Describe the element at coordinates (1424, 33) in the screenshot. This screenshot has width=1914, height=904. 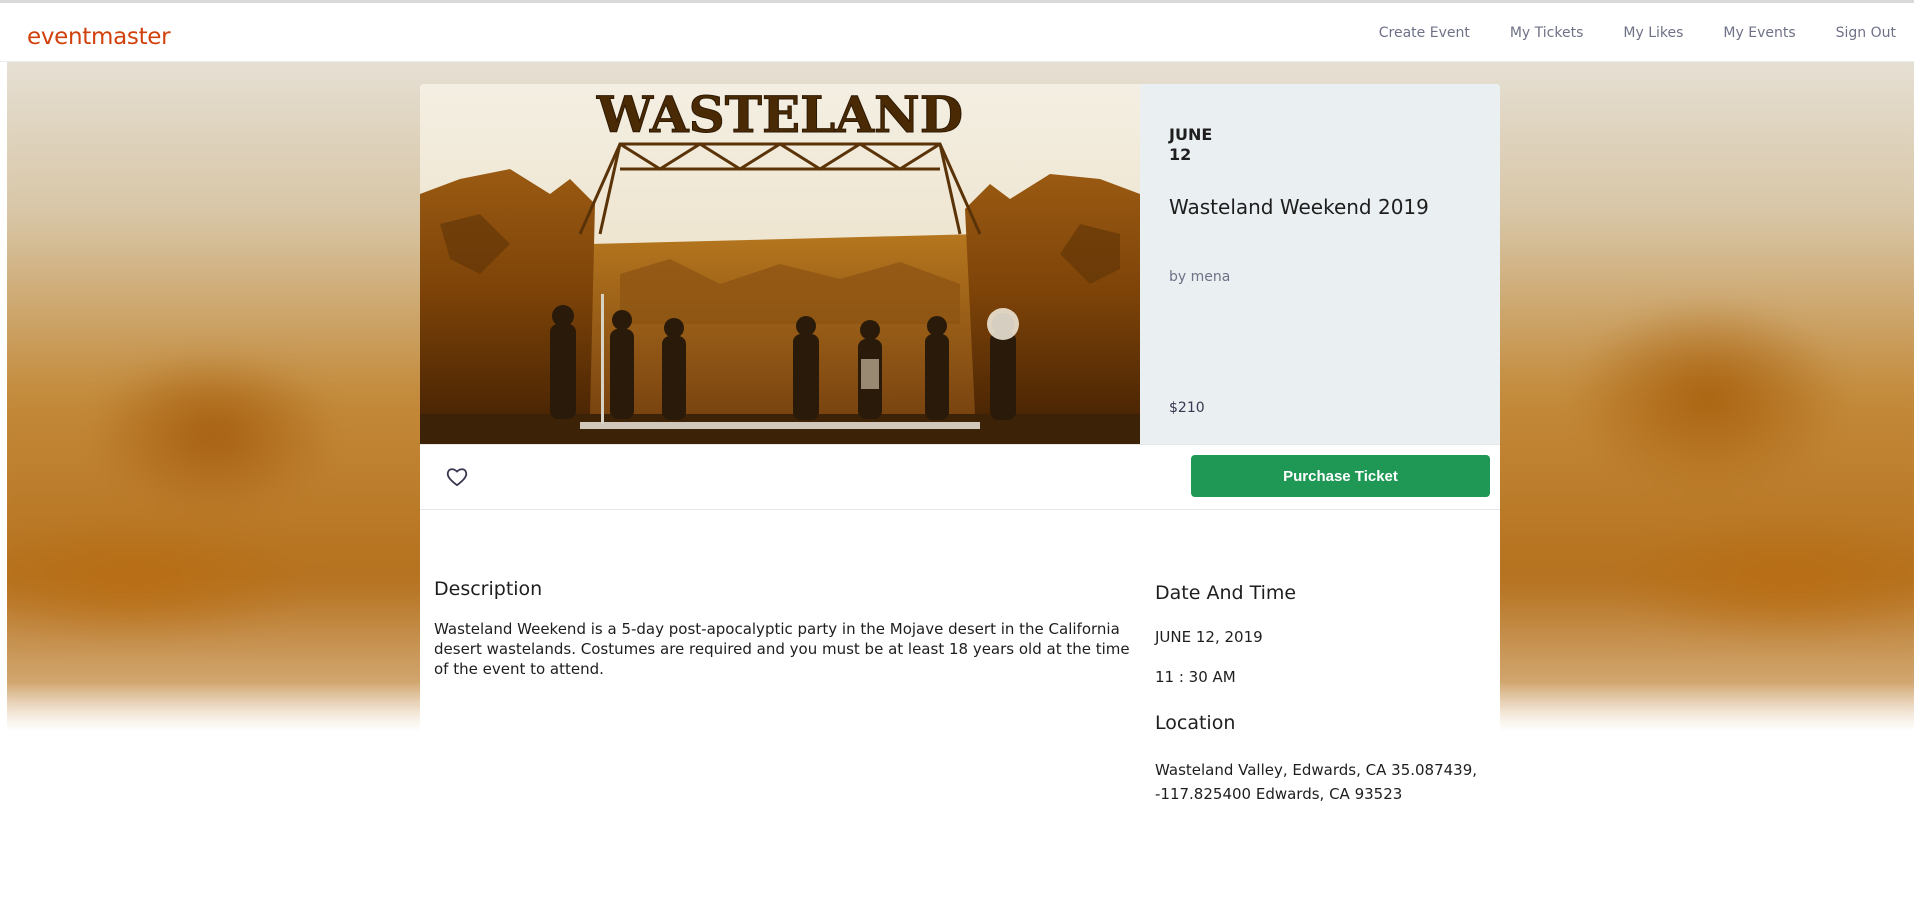
I see `nav-create-event: Create Event` at that location.